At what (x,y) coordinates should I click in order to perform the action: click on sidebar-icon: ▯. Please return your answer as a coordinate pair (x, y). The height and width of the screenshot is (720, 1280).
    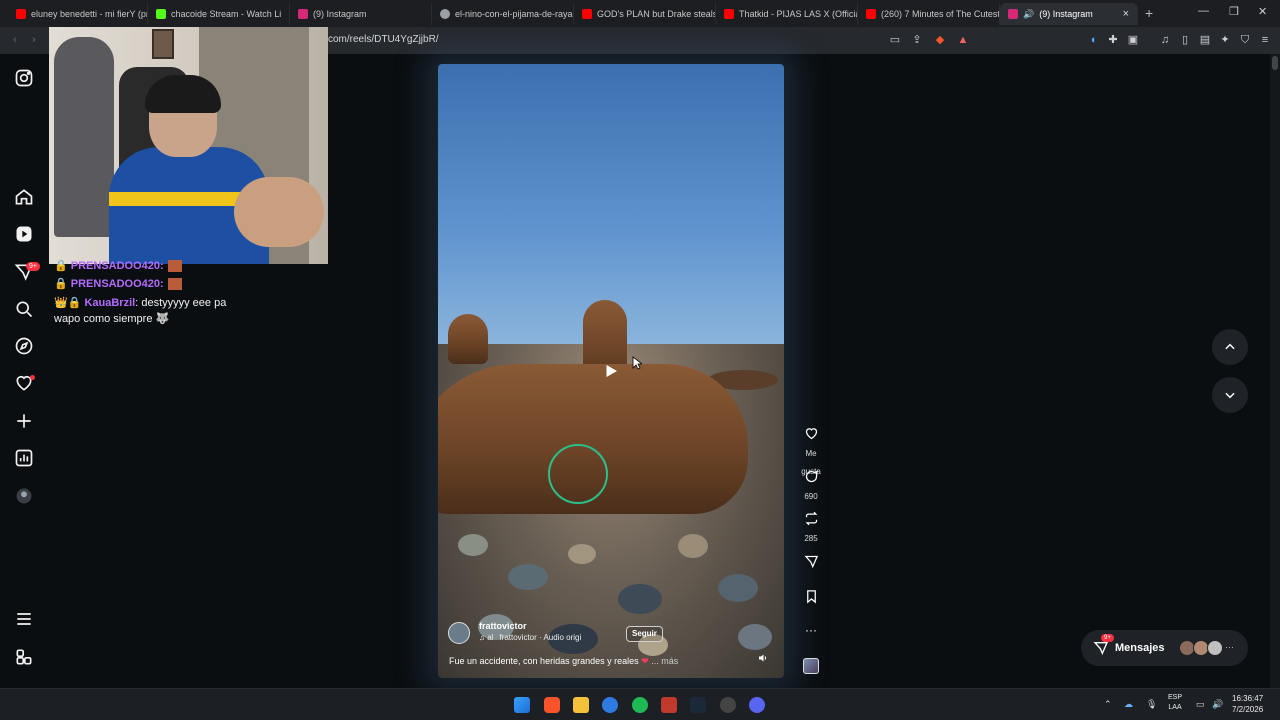
    Looking at the image, I should click on (1185, 40).